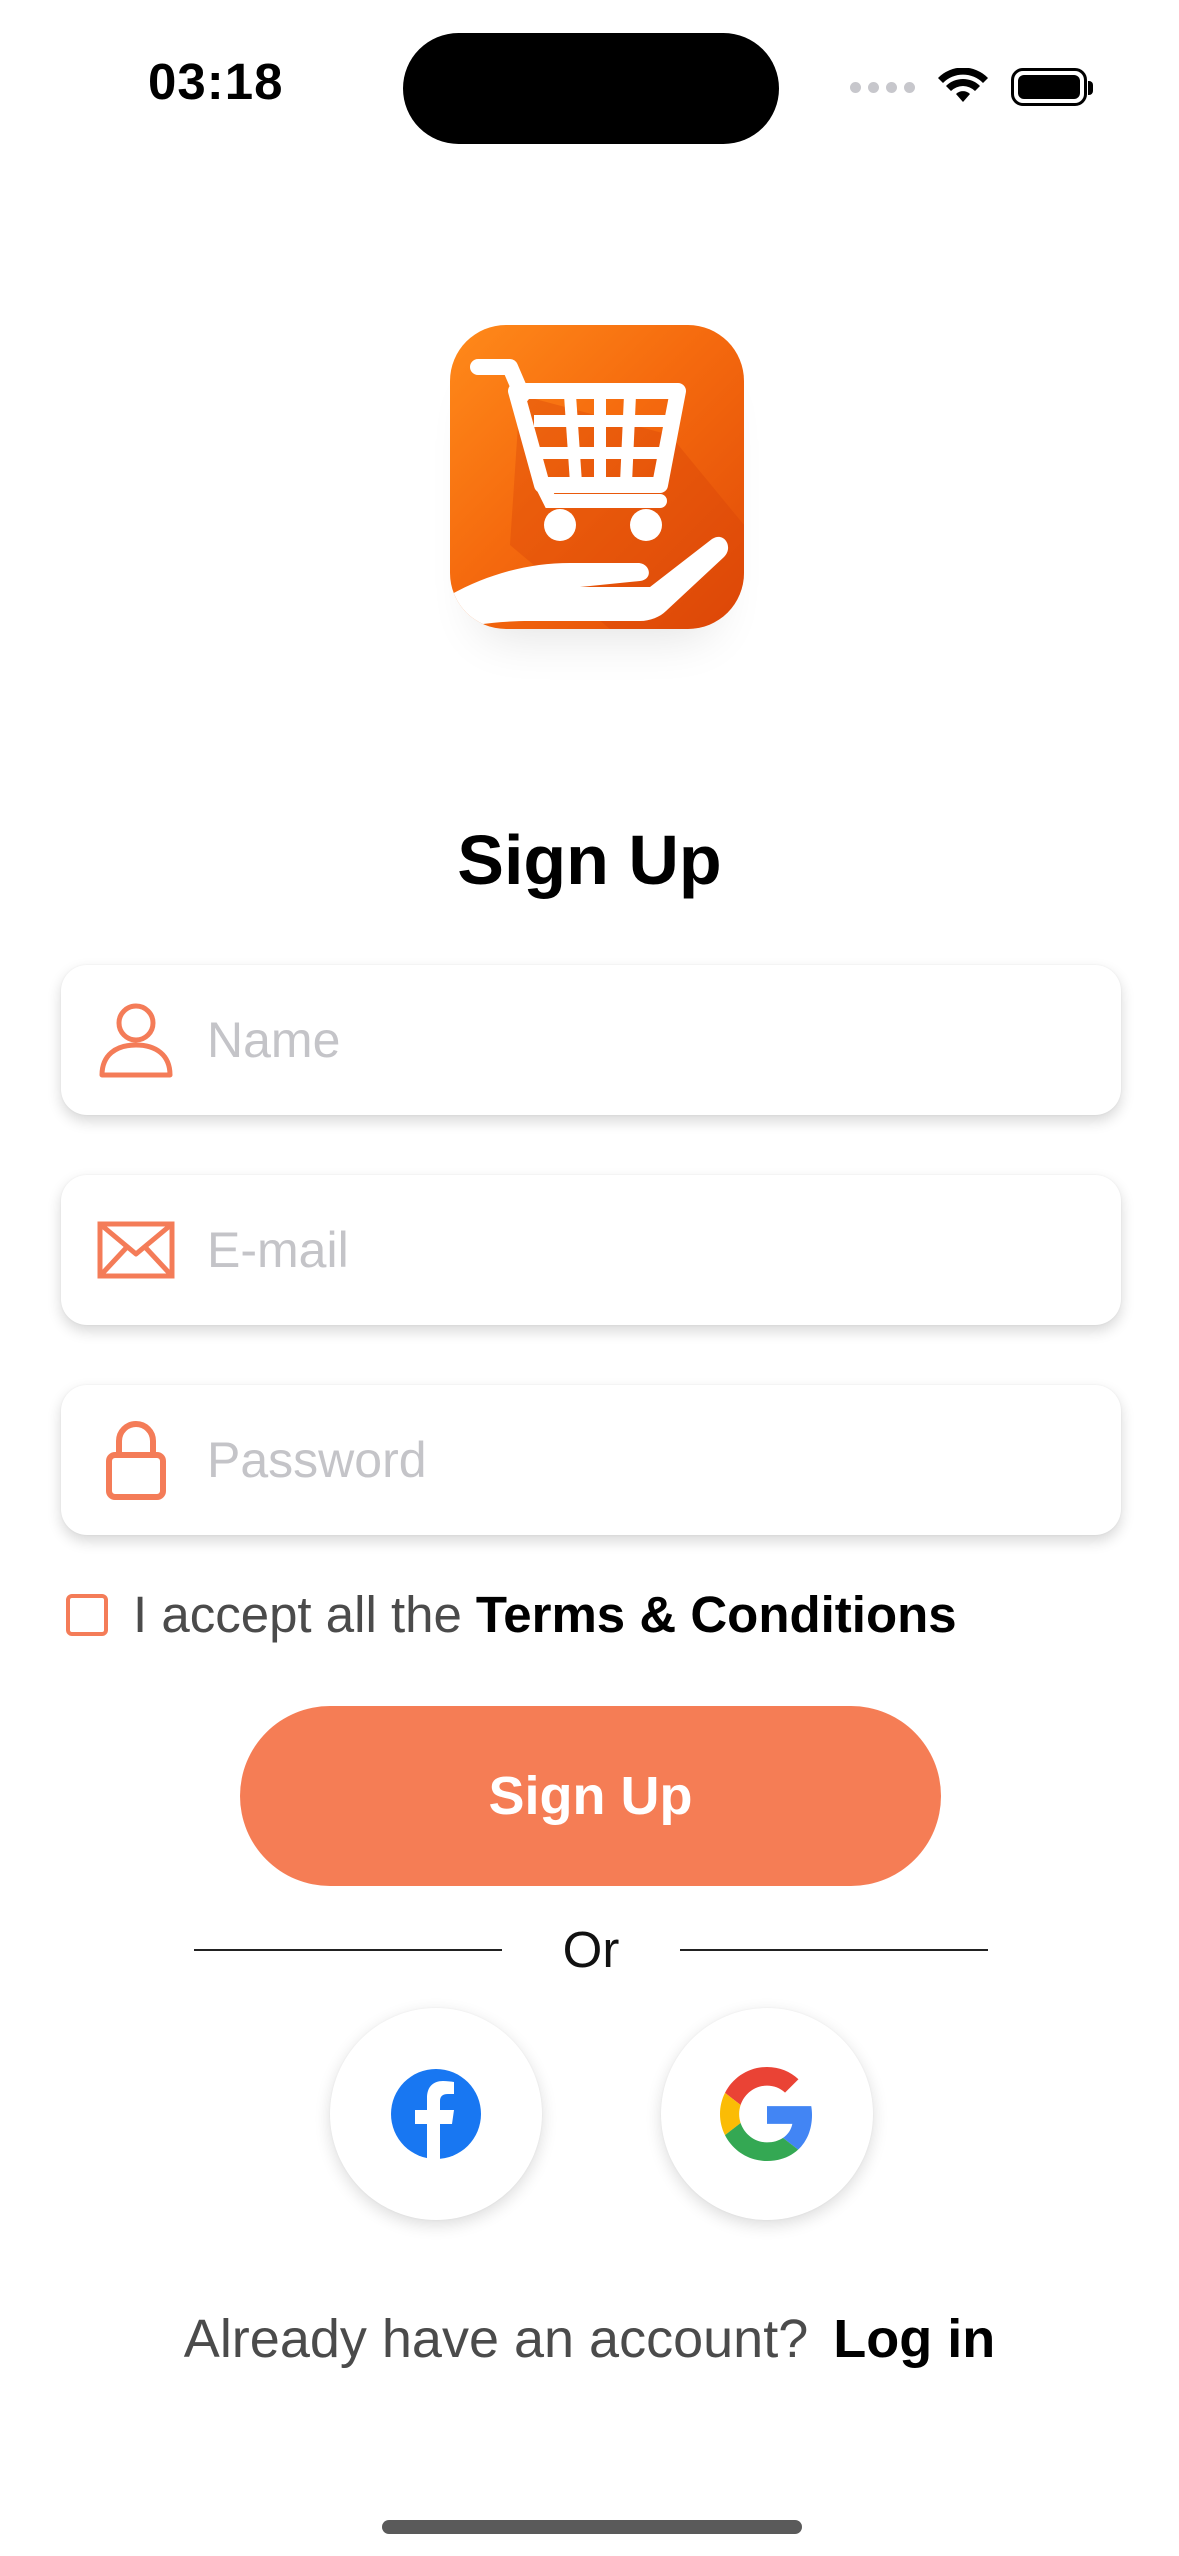 The image size is (1179, 2556). I want to click on home-indicator, so click(592, 2527).